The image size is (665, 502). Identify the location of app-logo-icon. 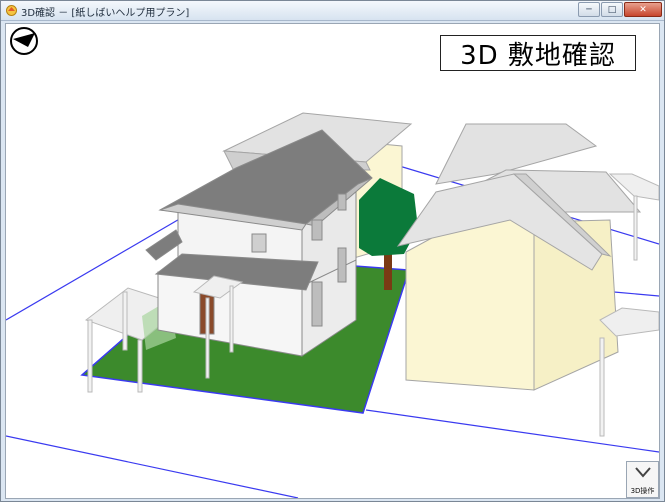
(11, 10).